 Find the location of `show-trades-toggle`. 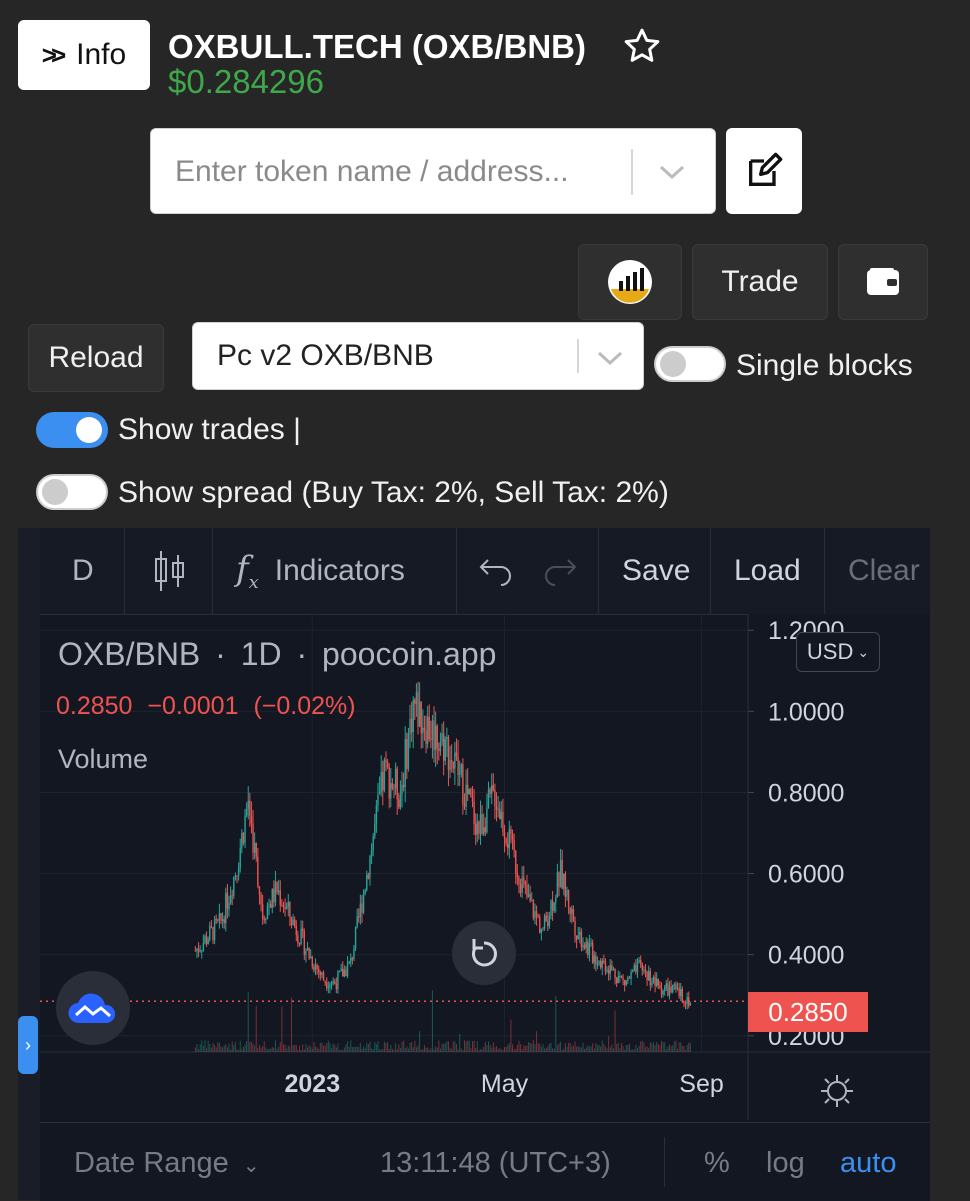

show-trades-toggle is located at coordinates (72, 430).